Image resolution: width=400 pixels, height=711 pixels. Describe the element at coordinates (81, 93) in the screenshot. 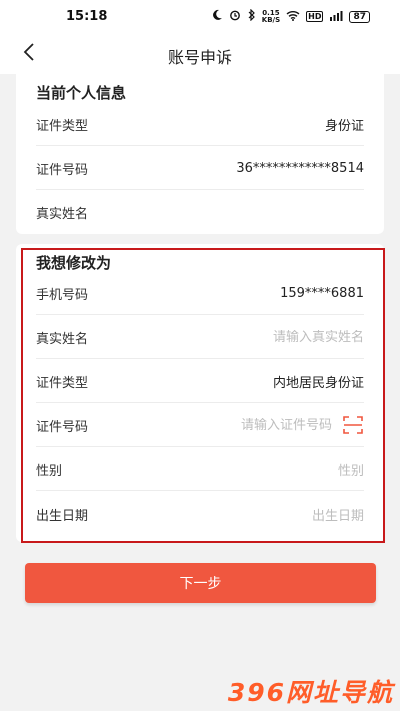

I see `current-info-title: 当前个人信息` at that location.